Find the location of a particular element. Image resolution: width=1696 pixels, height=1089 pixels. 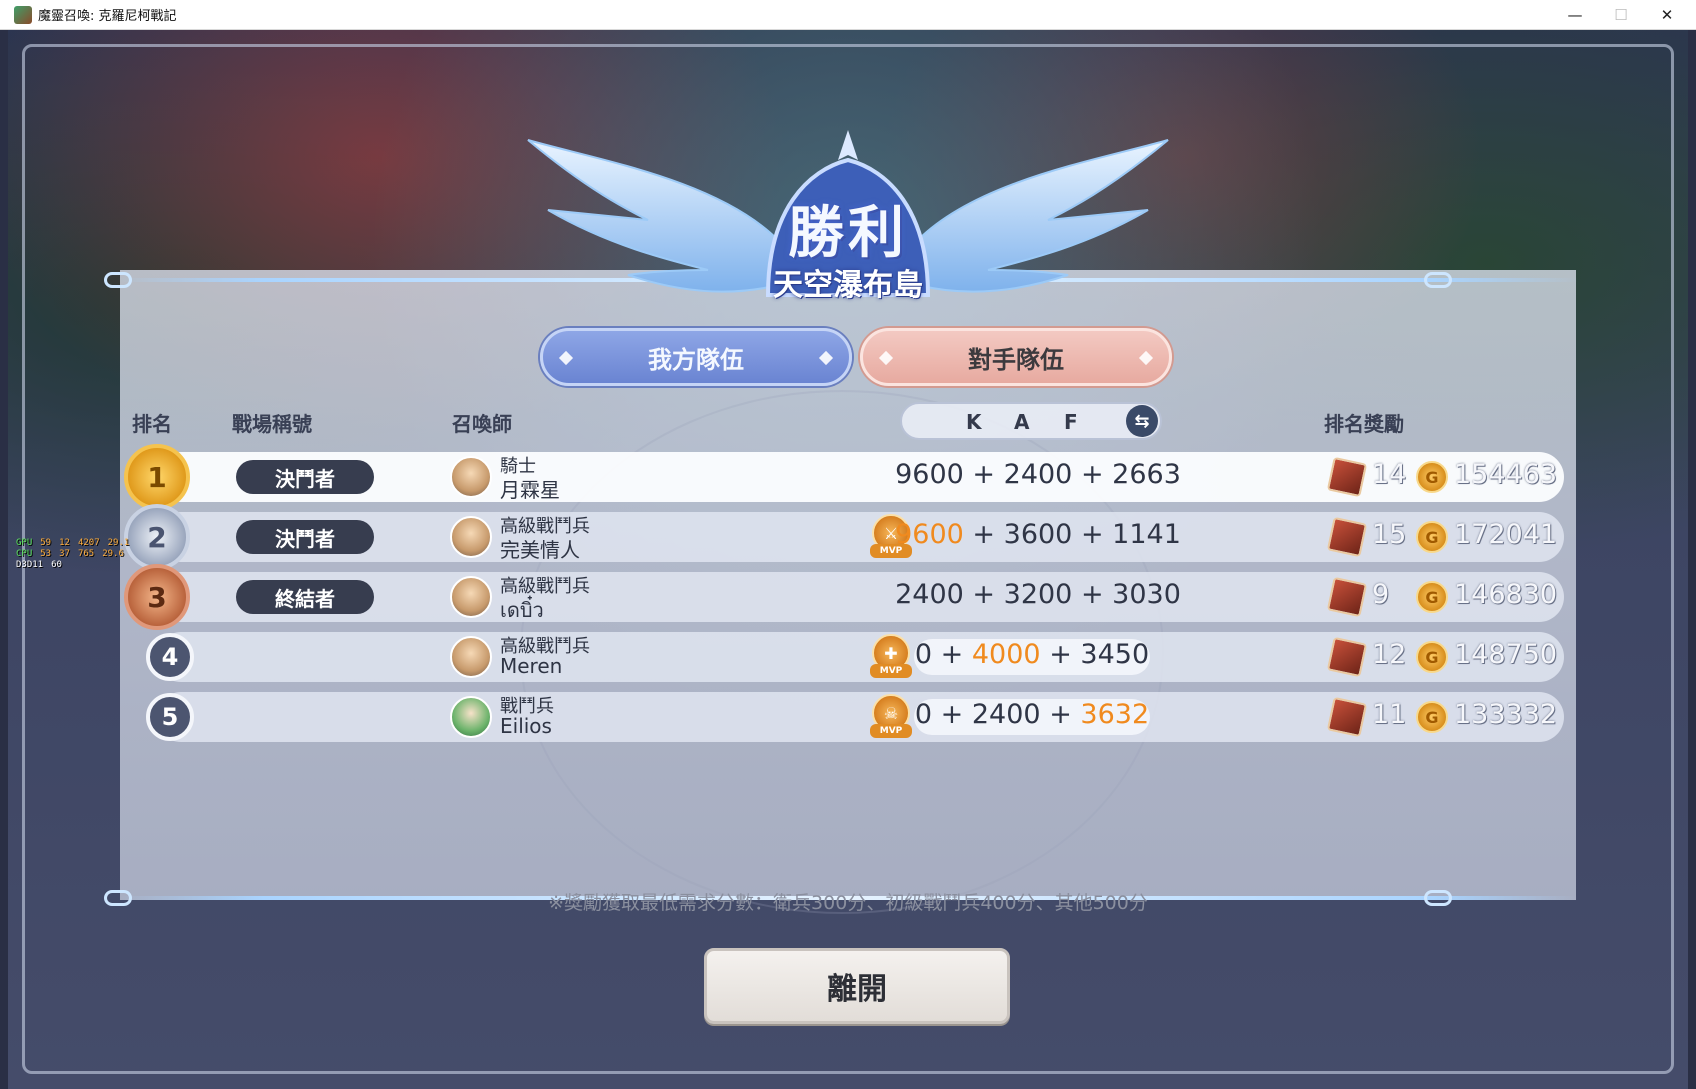

reward-count: 15 is located at coordinates (1389, 534).